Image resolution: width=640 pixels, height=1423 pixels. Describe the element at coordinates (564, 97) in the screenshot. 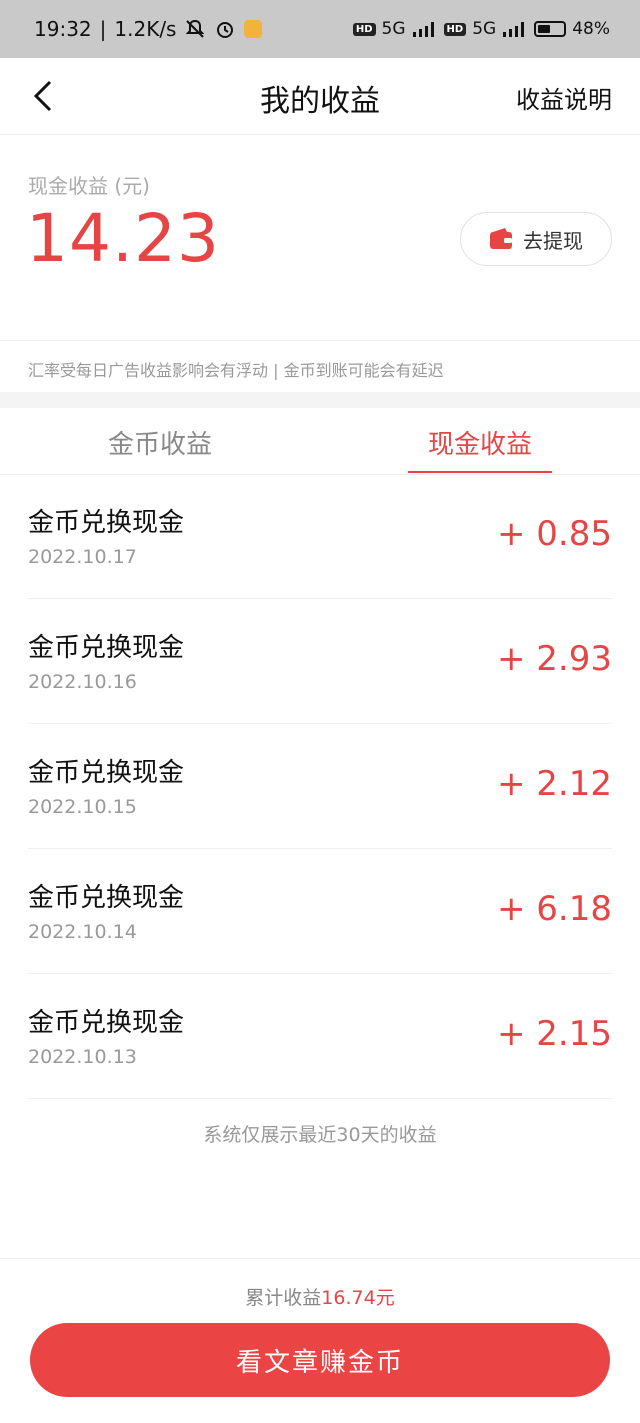

I see `earnings-help-link: 收益说明` at that location.